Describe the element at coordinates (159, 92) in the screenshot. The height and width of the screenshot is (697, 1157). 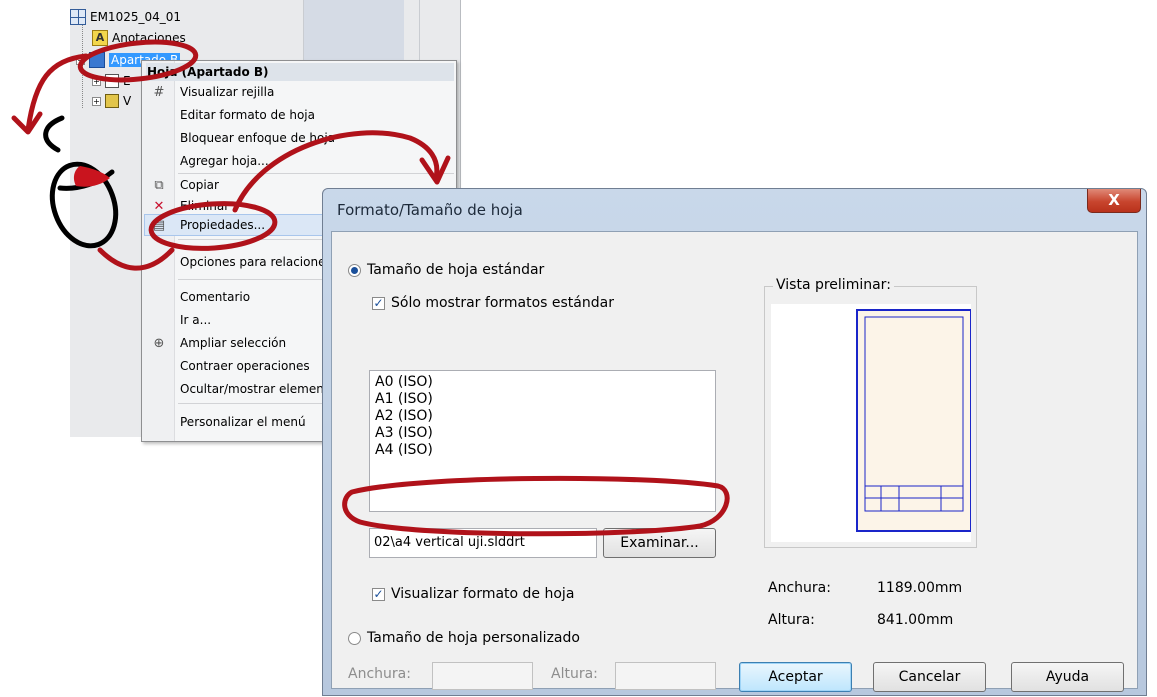
I see `grid-icon: #` at that location.